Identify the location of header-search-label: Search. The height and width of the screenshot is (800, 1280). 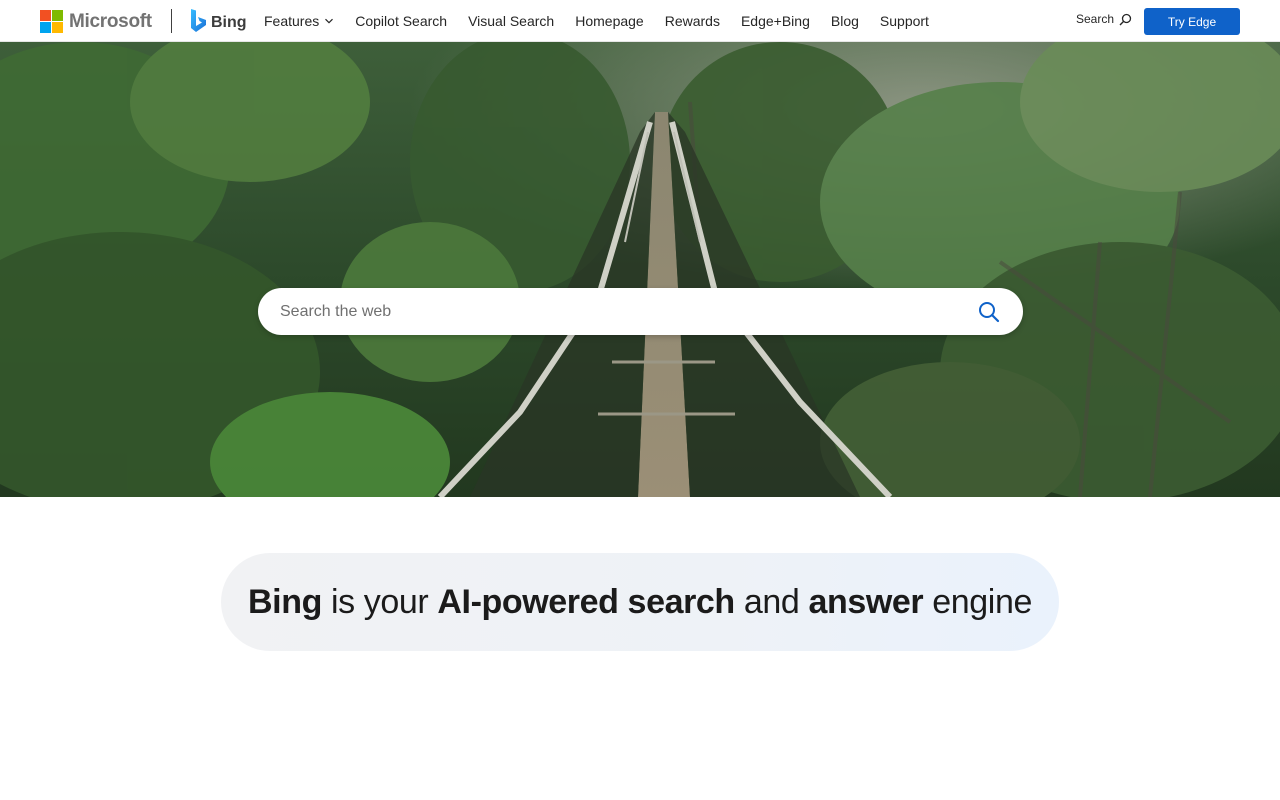
(1095, 19).